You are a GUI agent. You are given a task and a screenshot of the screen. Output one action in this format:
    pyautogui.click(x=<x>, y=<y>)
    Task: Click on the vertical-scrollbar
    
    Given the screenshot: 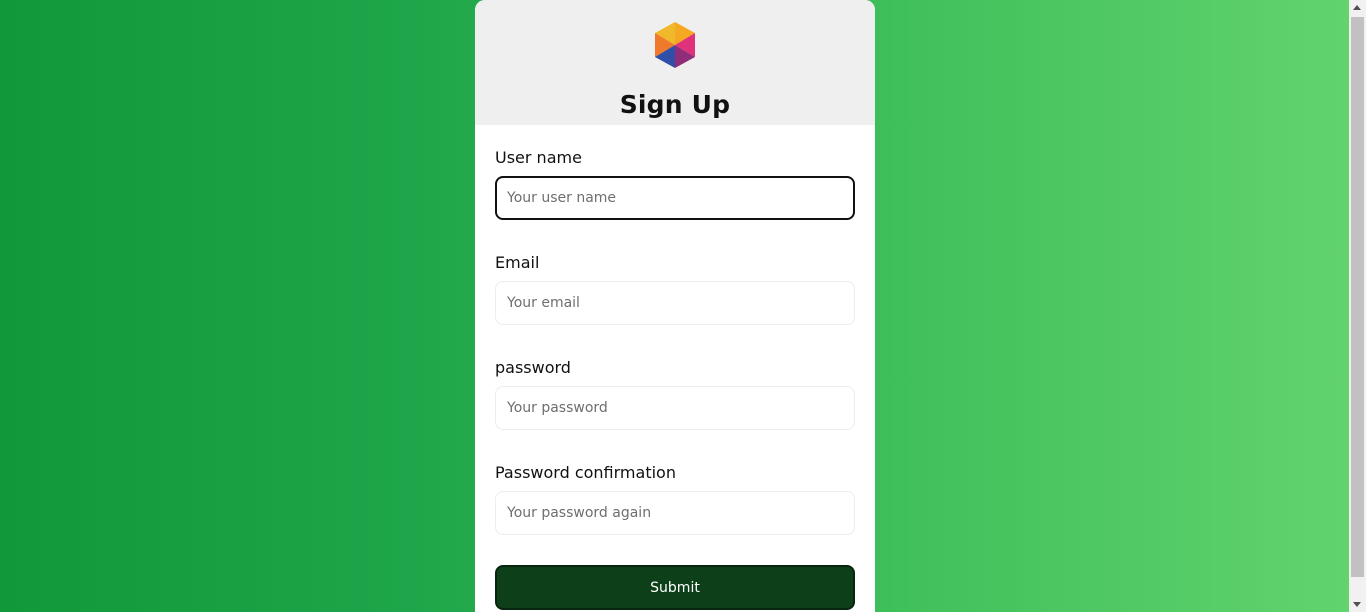 What is the action you would take?
    pyautogui.click(x=1357, y=306)
    